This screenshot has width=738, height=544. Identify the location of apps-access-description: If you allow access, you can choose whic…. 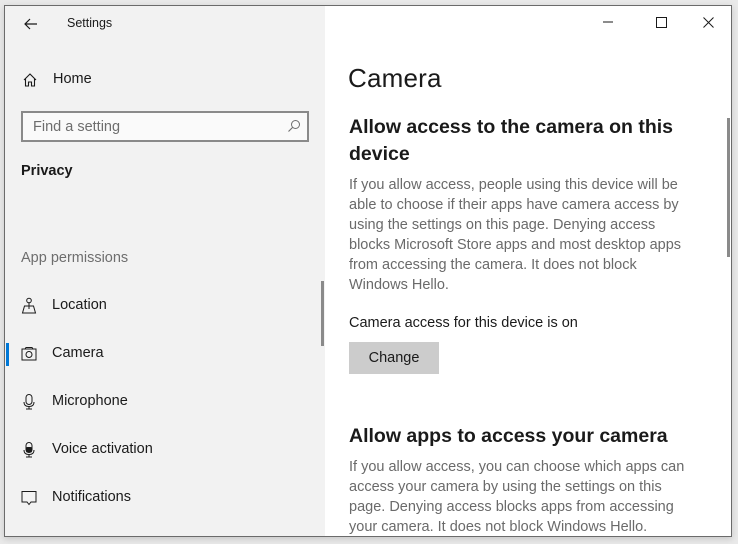
(517, 497).